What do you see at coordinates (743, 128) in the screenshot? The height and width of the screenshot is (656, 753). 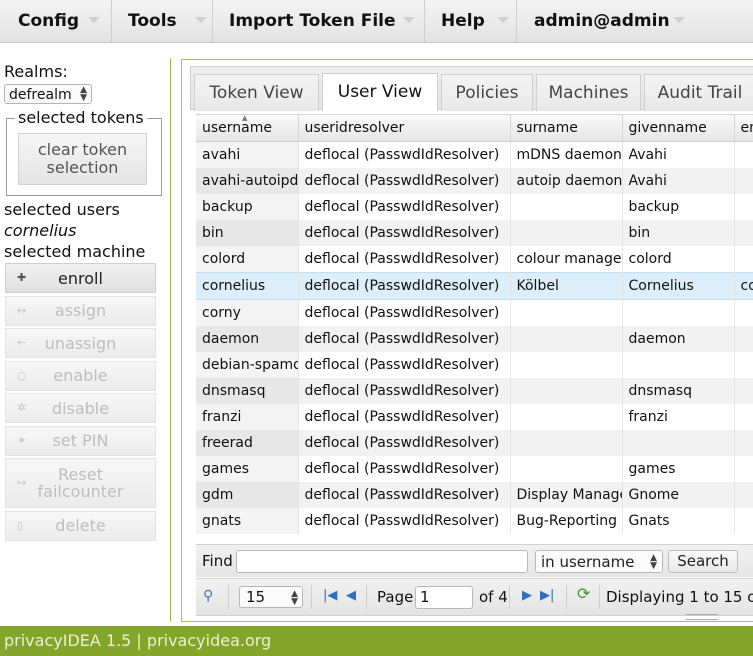 I see `column-header-email: en` at bounding box center [743, 128].